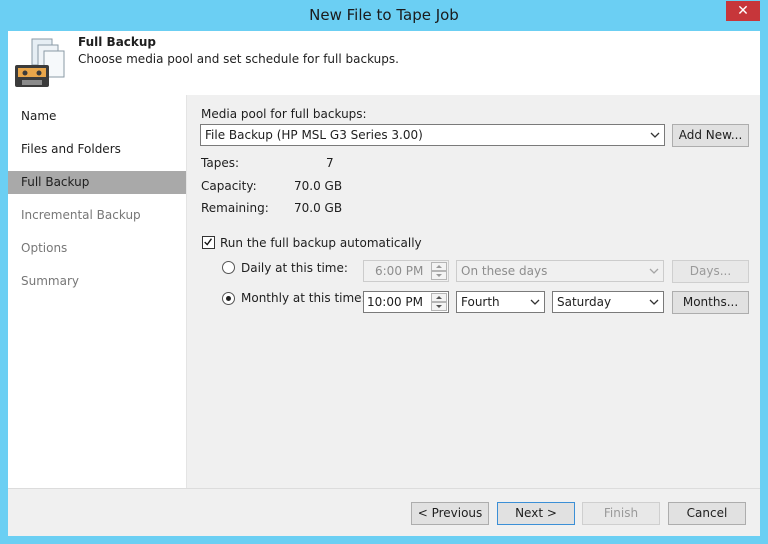 This screenshot has height=544, width=768. Describe the element at coordinates (220, 163) in the screenshot. I see `tapes-label: Tapes:` at that location.